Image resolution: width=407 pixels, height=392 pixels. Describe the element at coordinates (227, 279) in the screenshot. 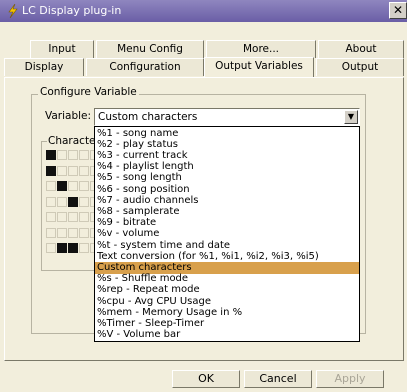

I see `dropdown-option: %s - Shuffle mode` at that location.